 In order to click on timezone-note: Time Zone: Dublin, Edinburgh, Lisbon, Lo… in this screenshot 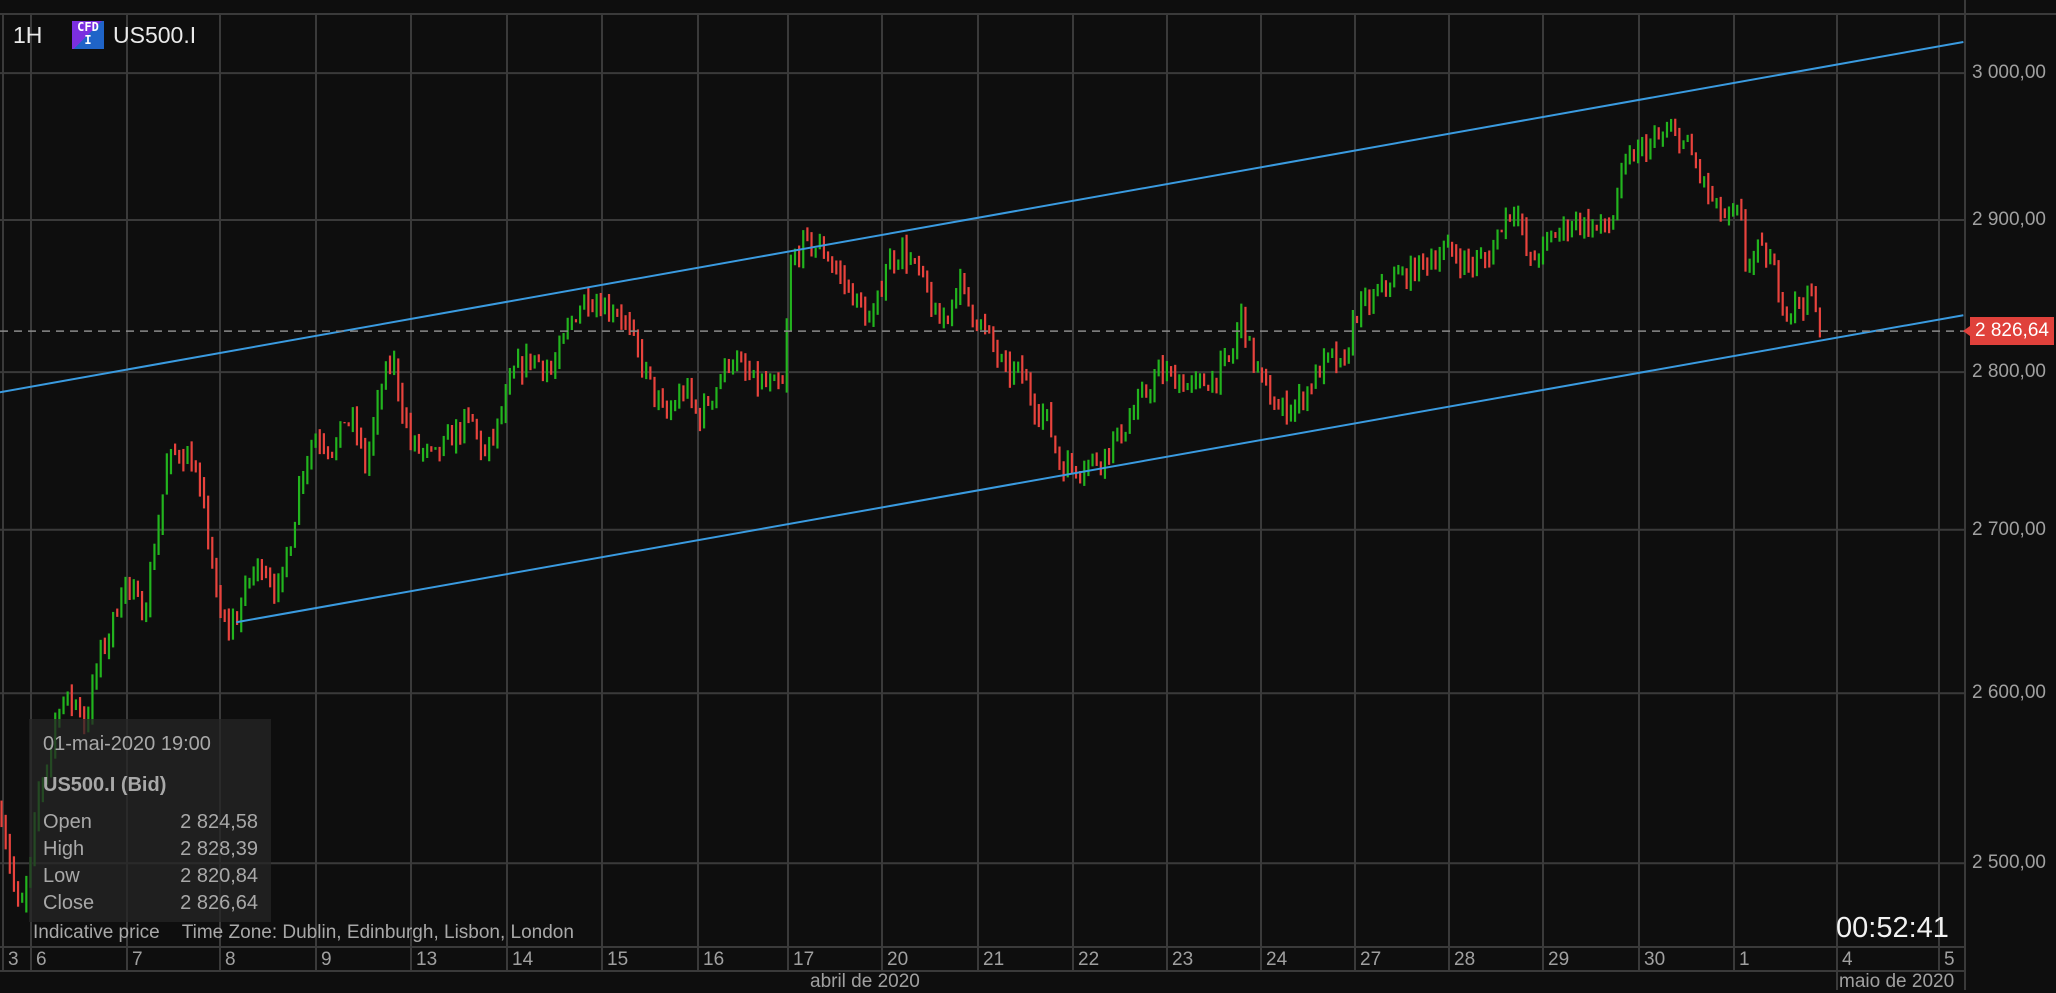, I will do `click(377, 932)`.